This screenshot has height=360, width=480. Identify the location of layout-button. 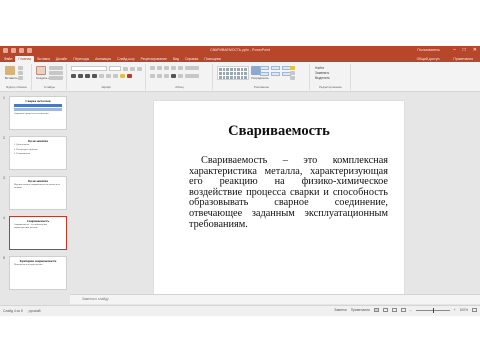
(56, 68).